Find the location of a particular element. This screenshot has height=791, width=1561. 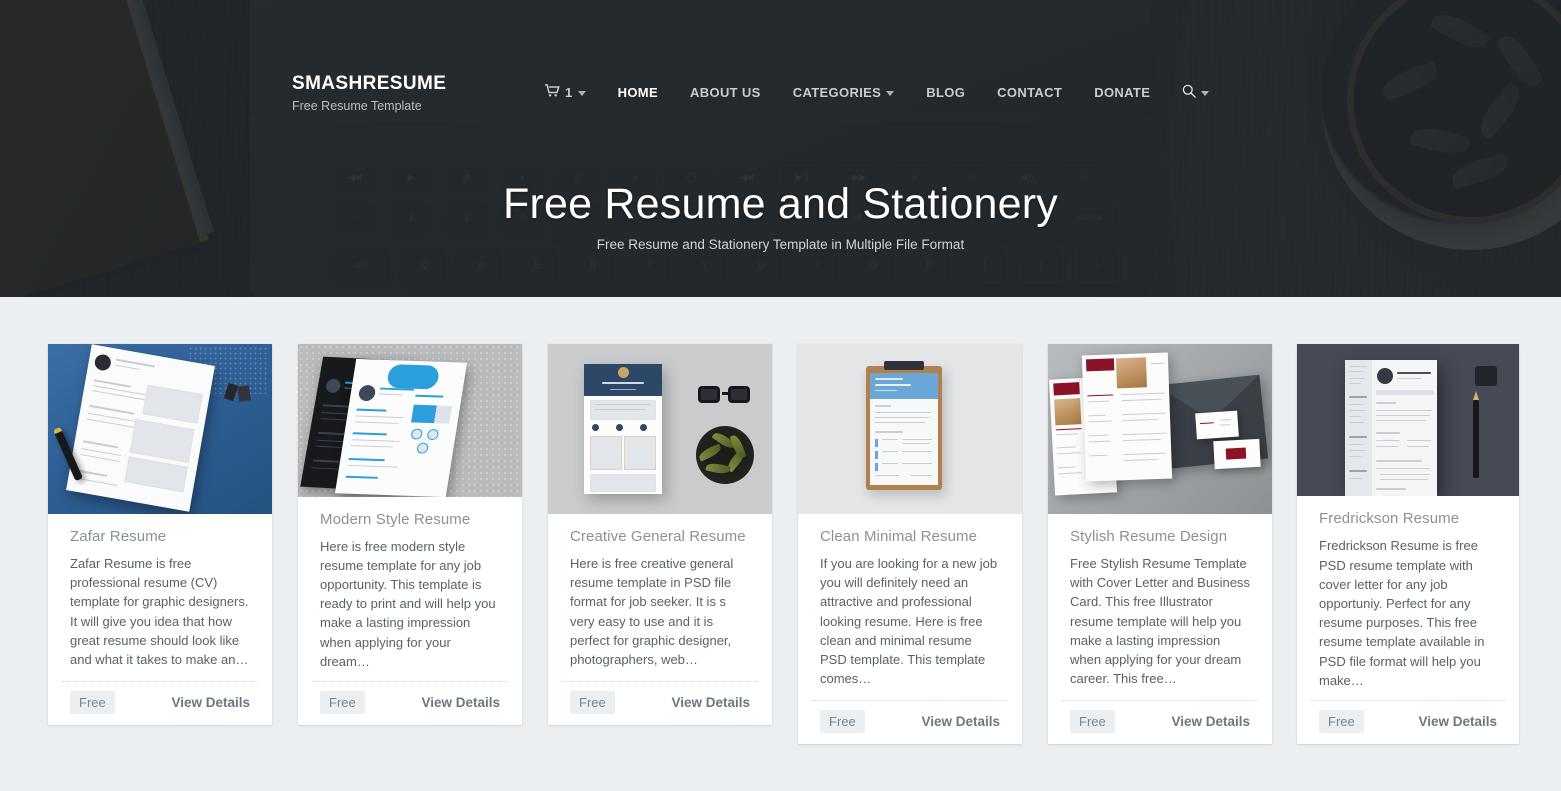

resume-sidebar is located at coordinates (1358, 428).